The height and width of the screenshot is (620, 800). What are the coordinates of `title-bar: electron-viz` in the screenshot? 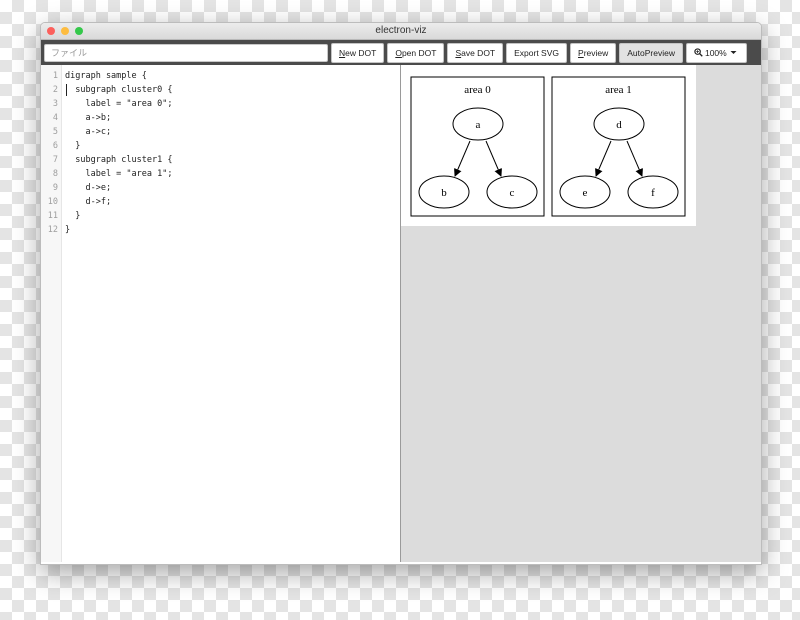 It's located at (401, 31).